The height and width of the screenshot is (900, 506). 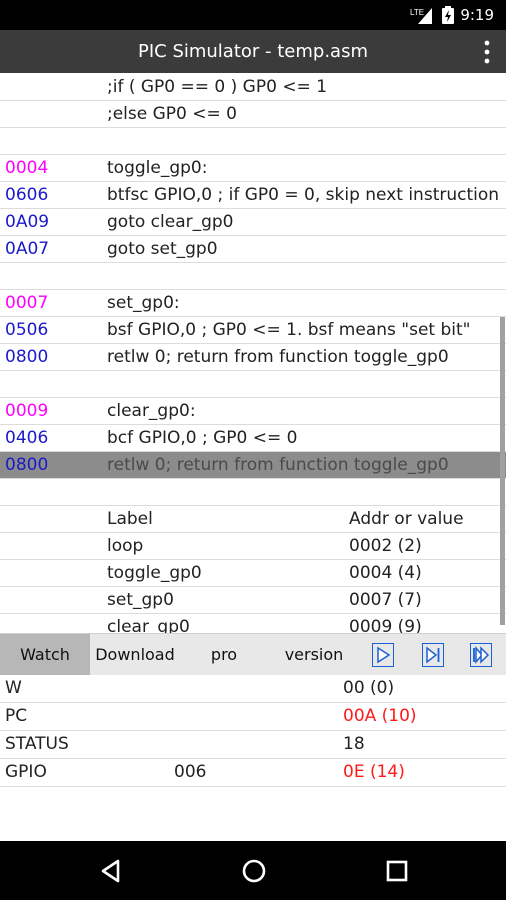 What do you see at coordinates (385, 573) in the screenshot?
I see `label-value: 0004 (4)` at bounding box center [385, 573].